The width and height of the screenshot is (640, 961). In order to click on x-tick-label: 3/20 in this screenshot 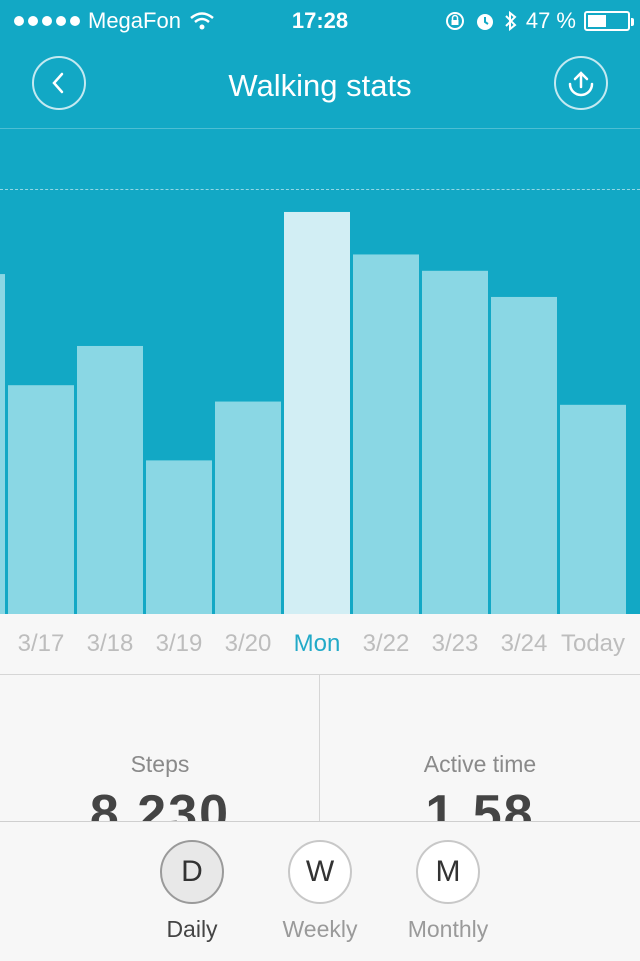, I will do `click(248, 644)`.